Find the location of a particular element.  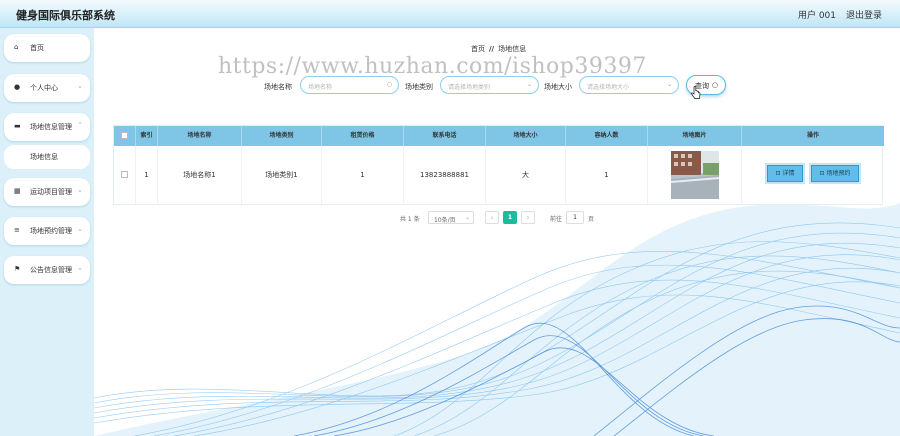

venue-size-select: 请选择场地大小 ⌄ is located at coordinates (629, 85).